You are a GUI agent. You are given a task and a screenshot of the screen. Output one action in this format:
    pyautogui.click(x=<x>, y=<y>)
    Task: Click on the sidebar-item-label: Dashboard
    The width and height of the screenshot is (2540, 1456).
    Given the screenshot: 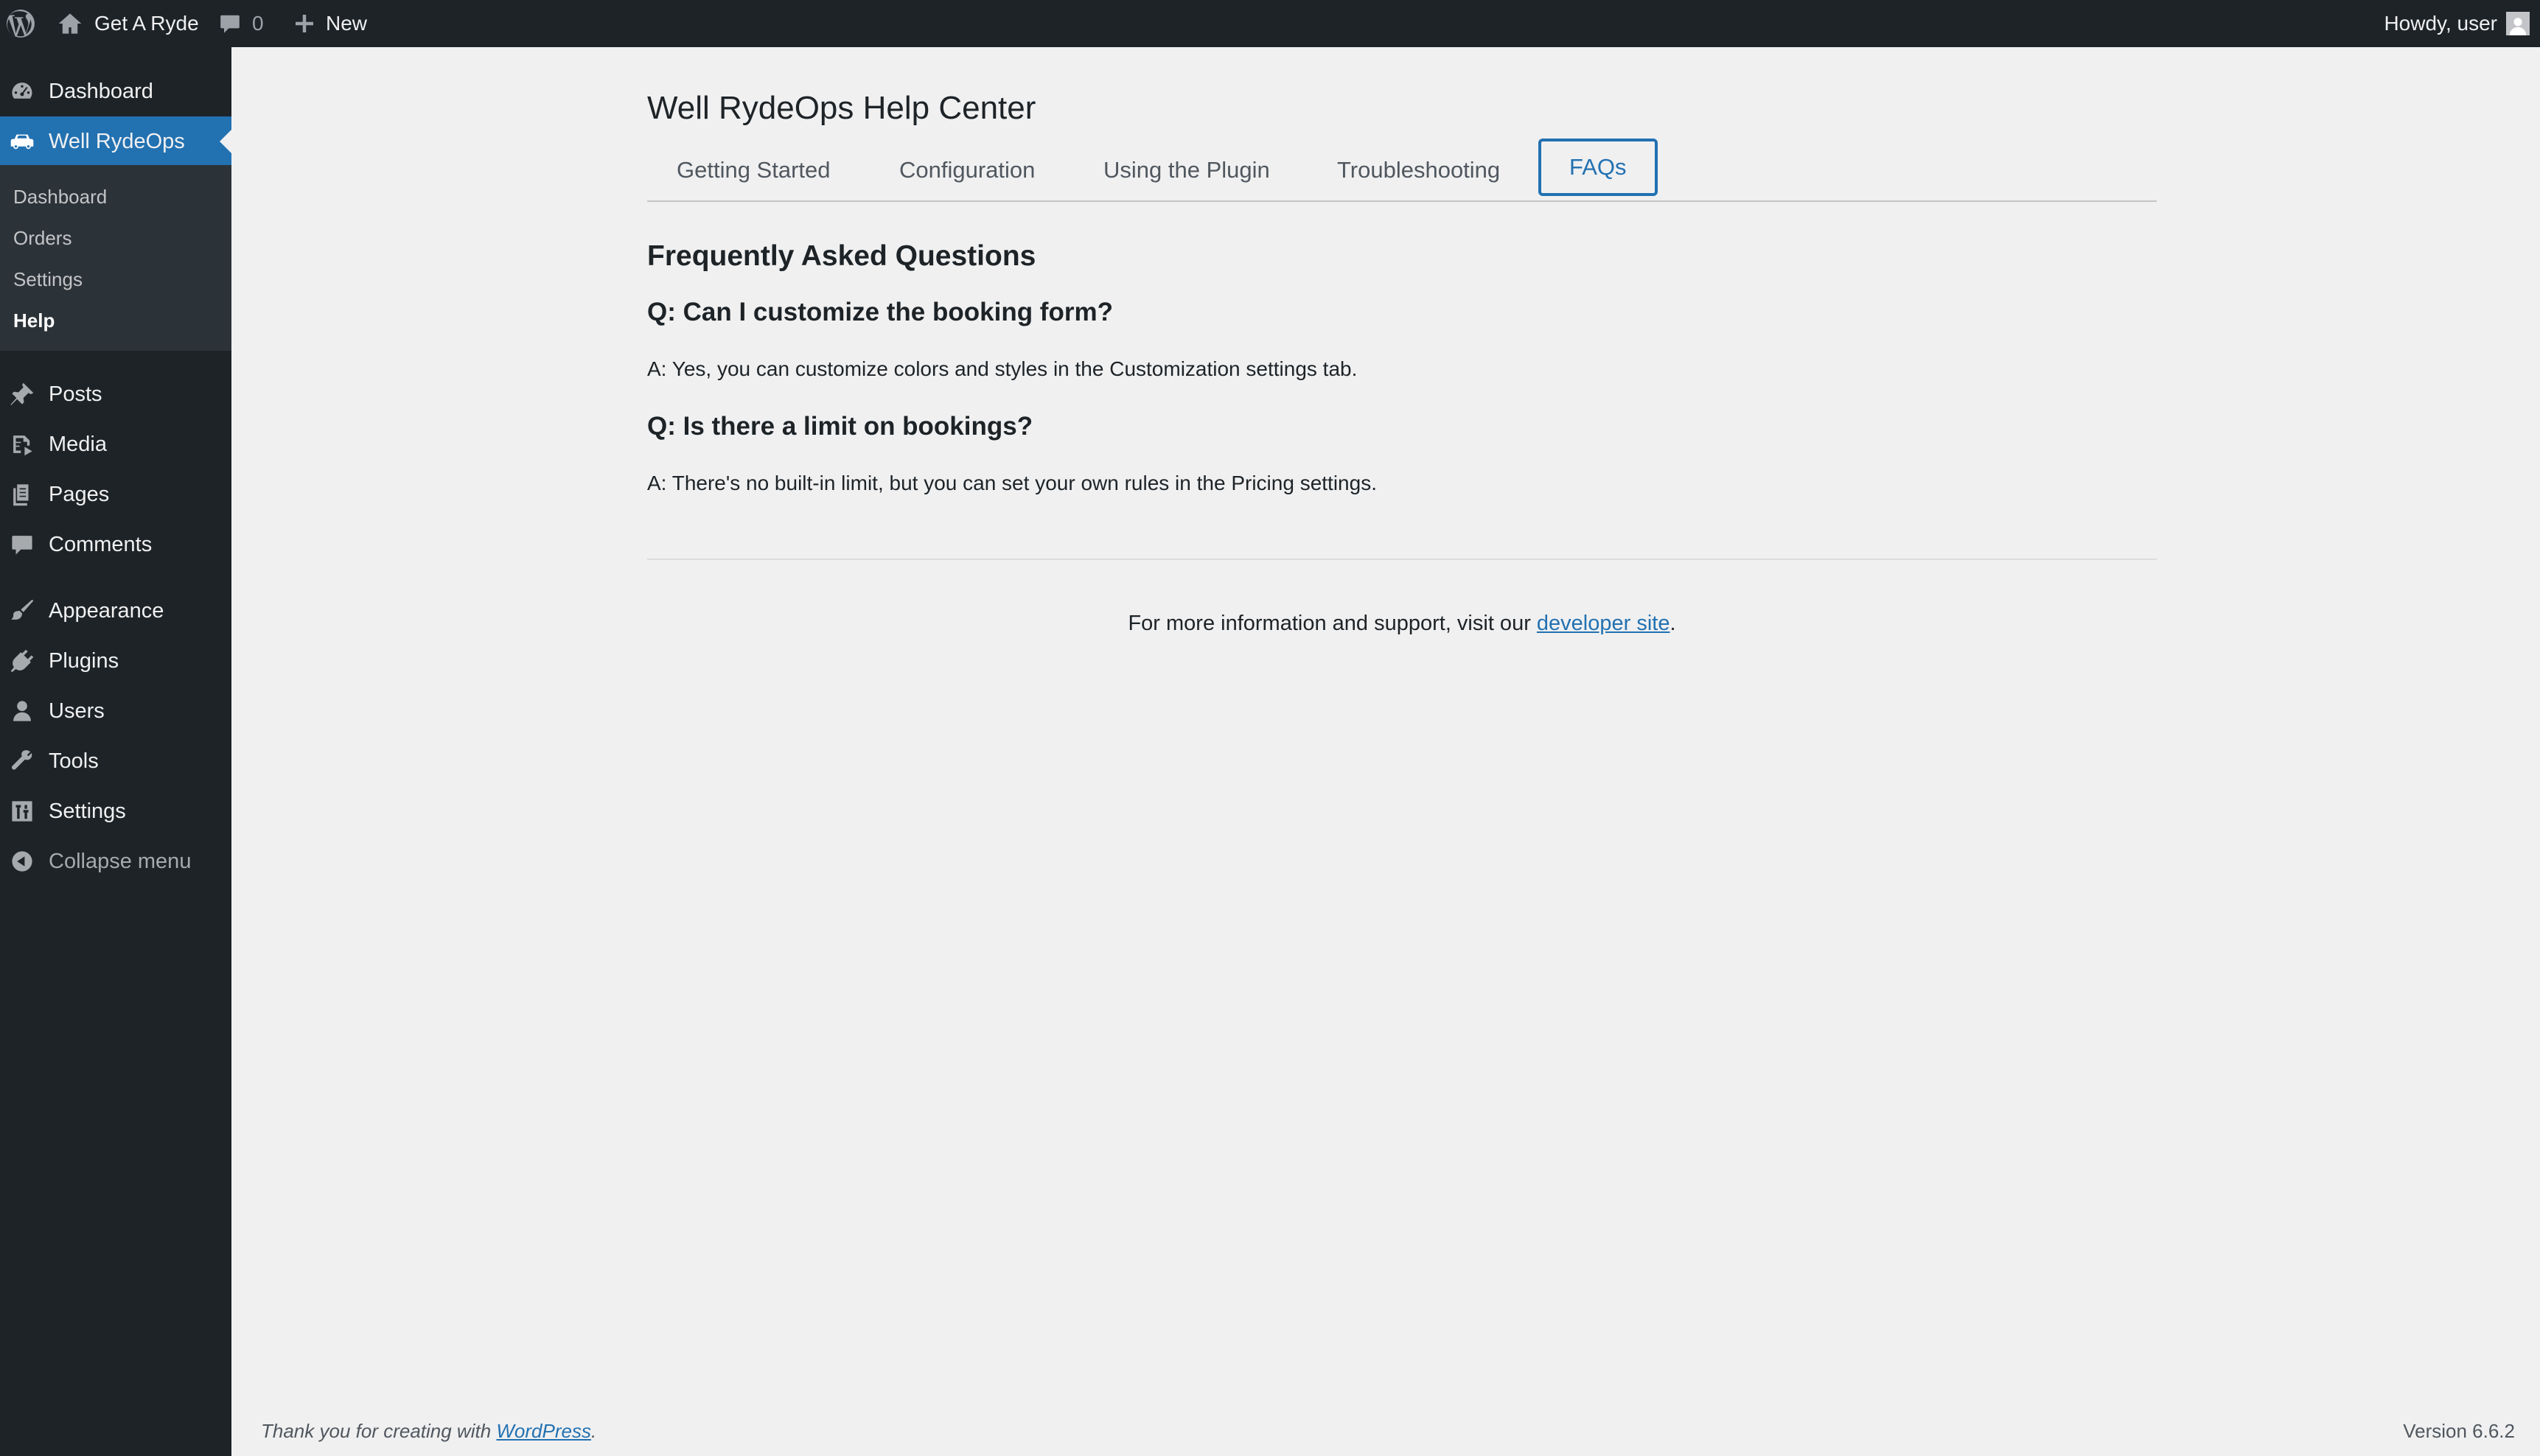 What is the action you would take?
    pyautogui.click(x=101, y=91)
    